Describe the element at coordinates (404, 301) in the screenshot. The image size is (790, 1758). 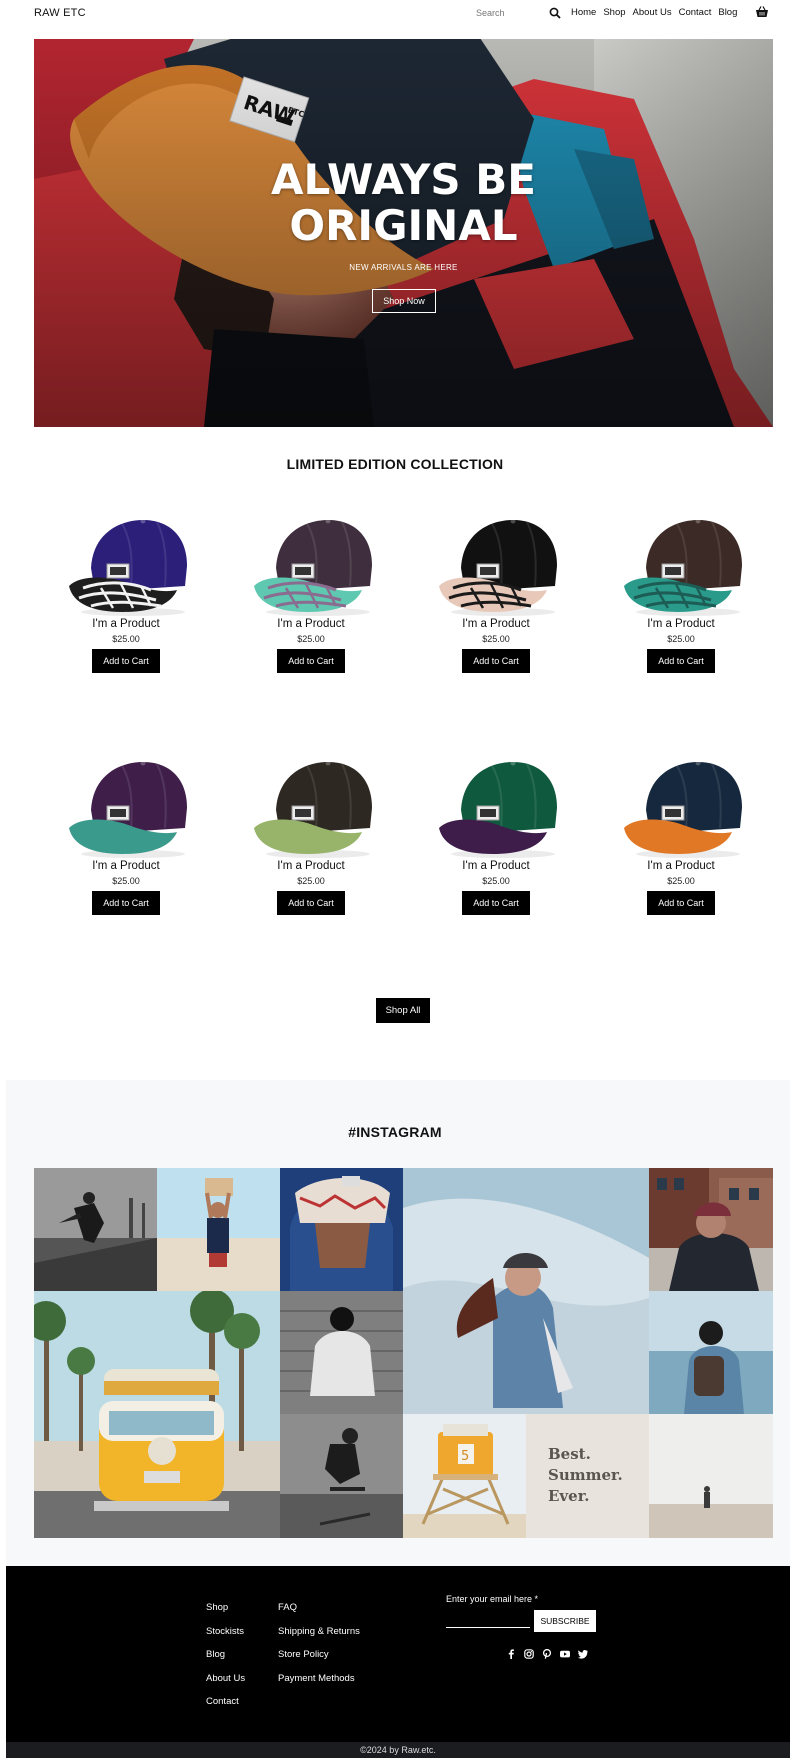
I see `shop-now-button: Shop Now` at that location.